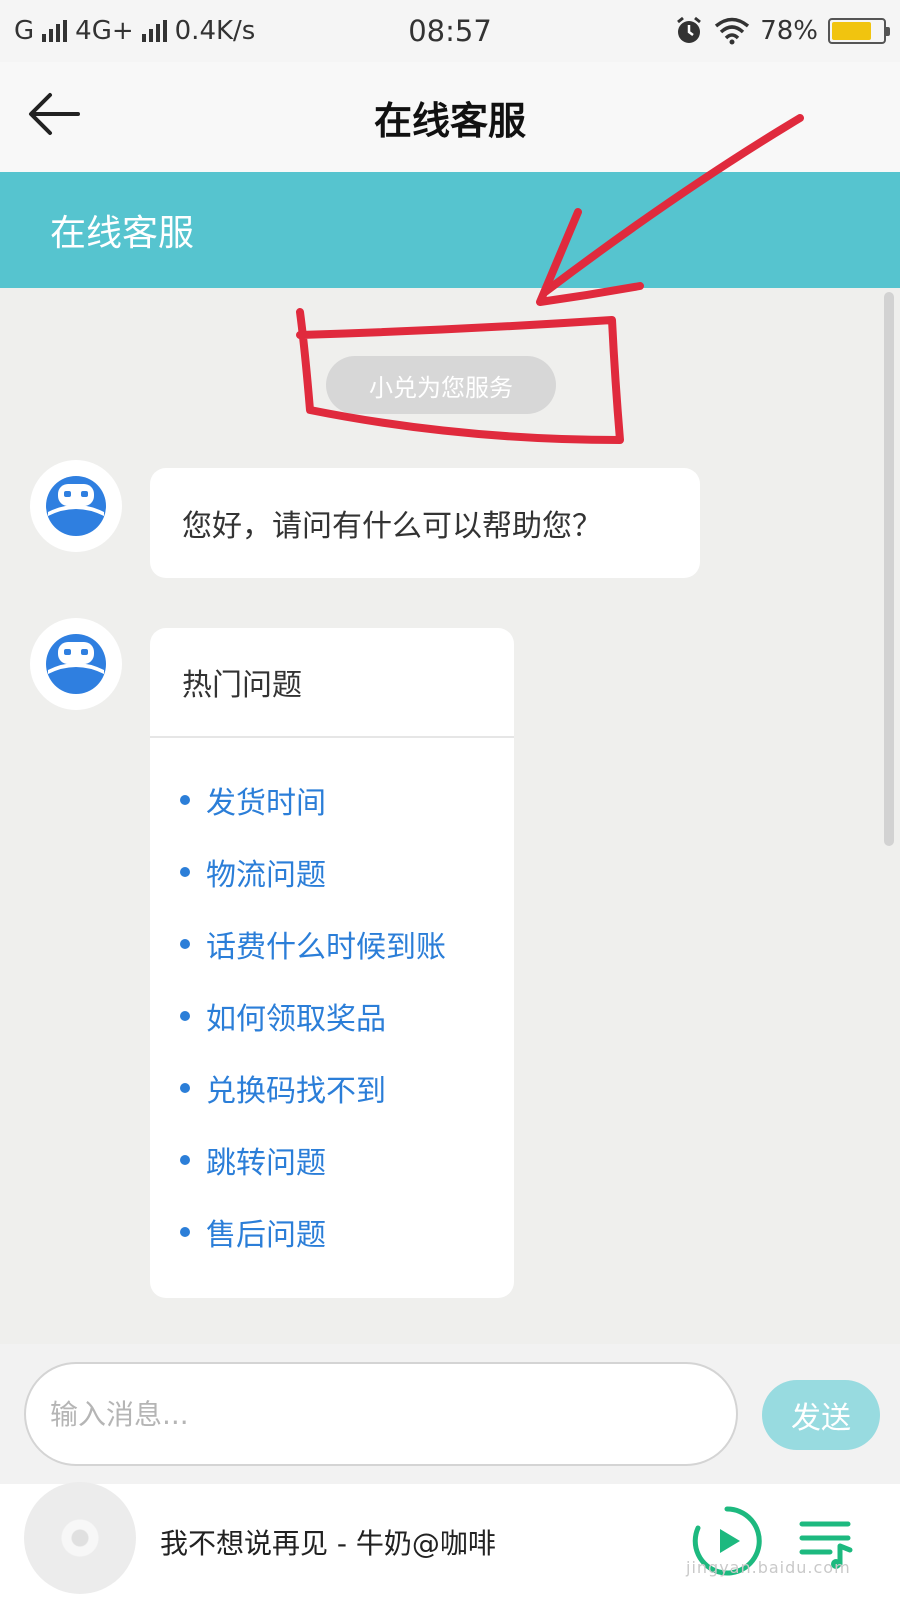 The width and height of the screenshot is (900, 1600). I want to click on faq-item-phone-credit: 话费什么时候到账, so click(332, 944).